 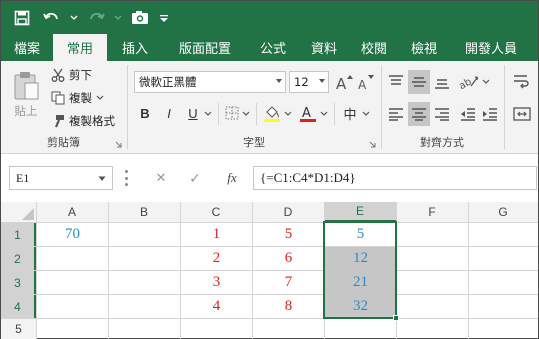 What do you see at coordinates (96, 18) in the screenshot?
I see `redo-icon` at bounding box center [96, 18].